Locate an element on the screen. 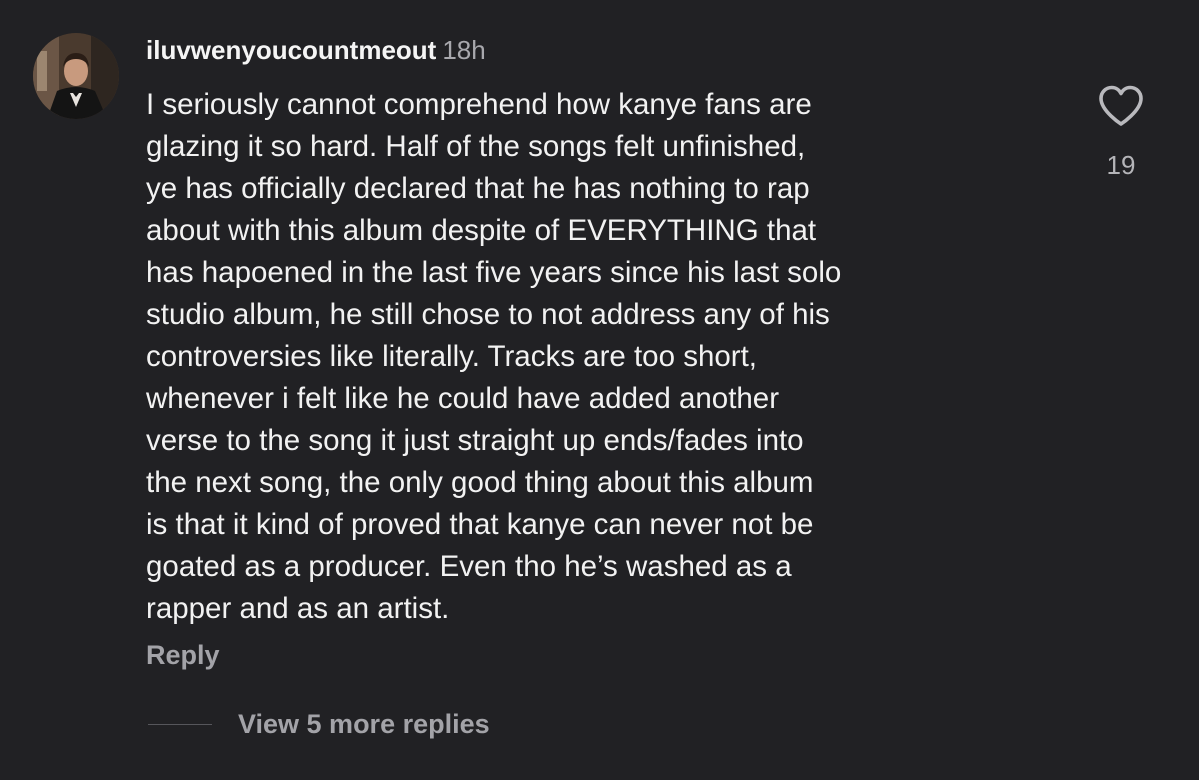  comment-header: iluvwenyoucountmeout 18h is located at coordinates (316, 50).